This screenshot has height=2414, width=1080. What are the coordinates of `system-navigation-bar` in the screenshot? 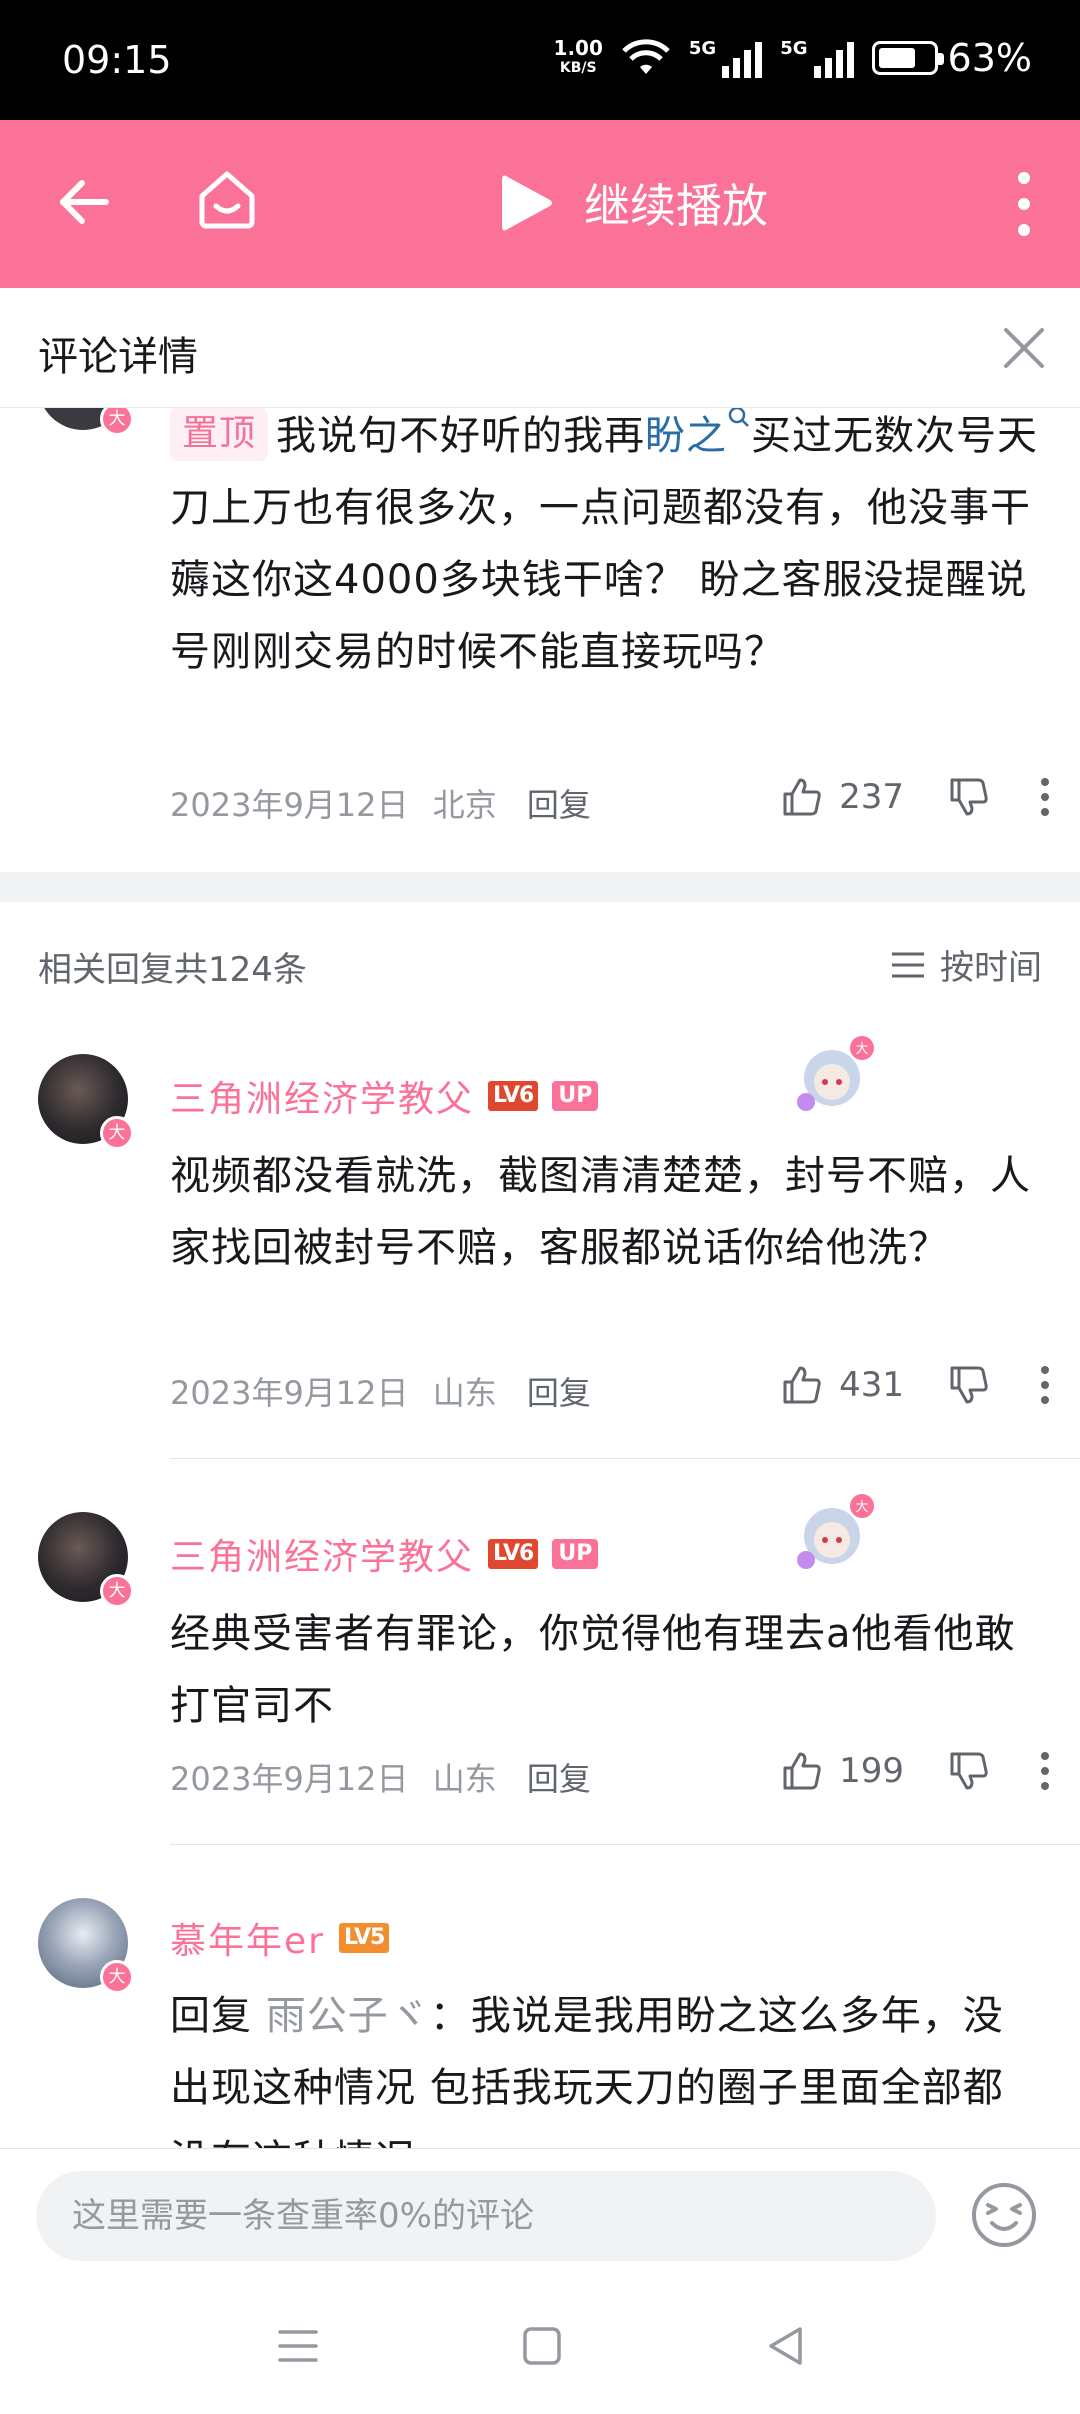 It's located at (540, 2346).